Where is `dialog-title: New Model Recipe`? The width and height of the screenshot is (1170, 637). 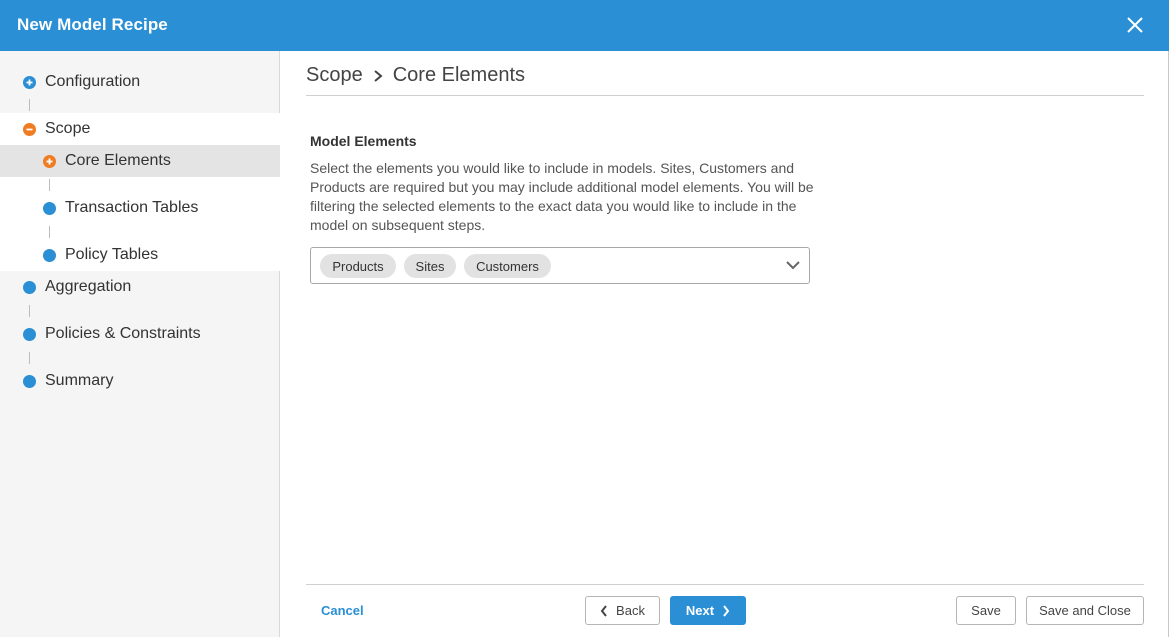
dialog-title: New Model Recipe is located at coordinates (92, 24).